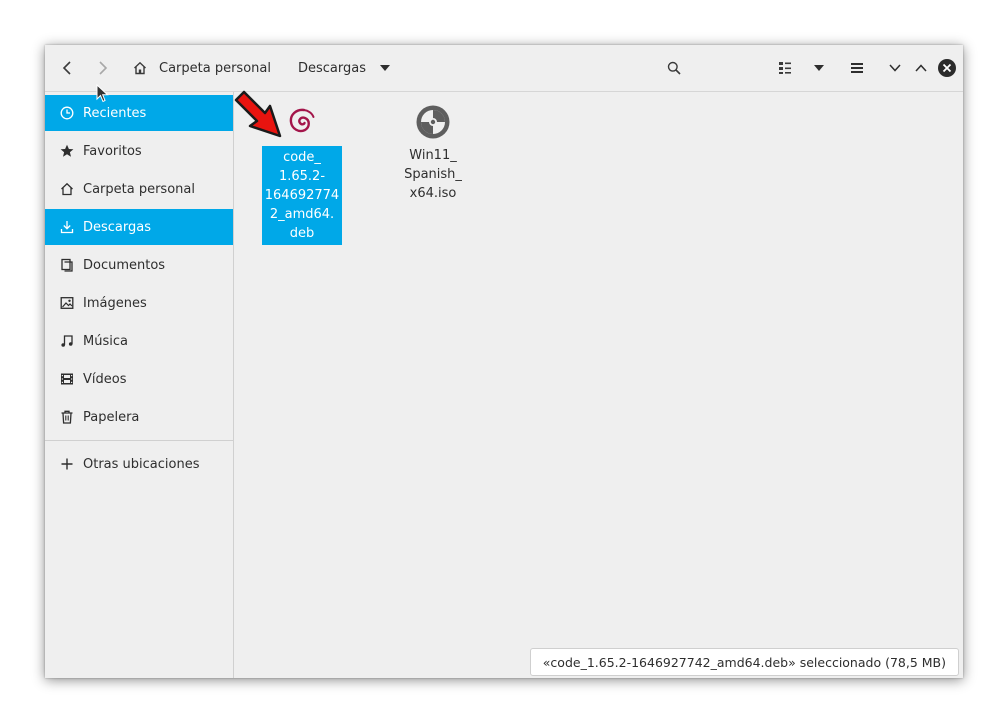 The image size is (1008, 724). What do you see at coordinates (433, 174) in the screenshot?
I see `file-name: Win11_ Spanish_ x64.iso` at bounding box center [433, 174].